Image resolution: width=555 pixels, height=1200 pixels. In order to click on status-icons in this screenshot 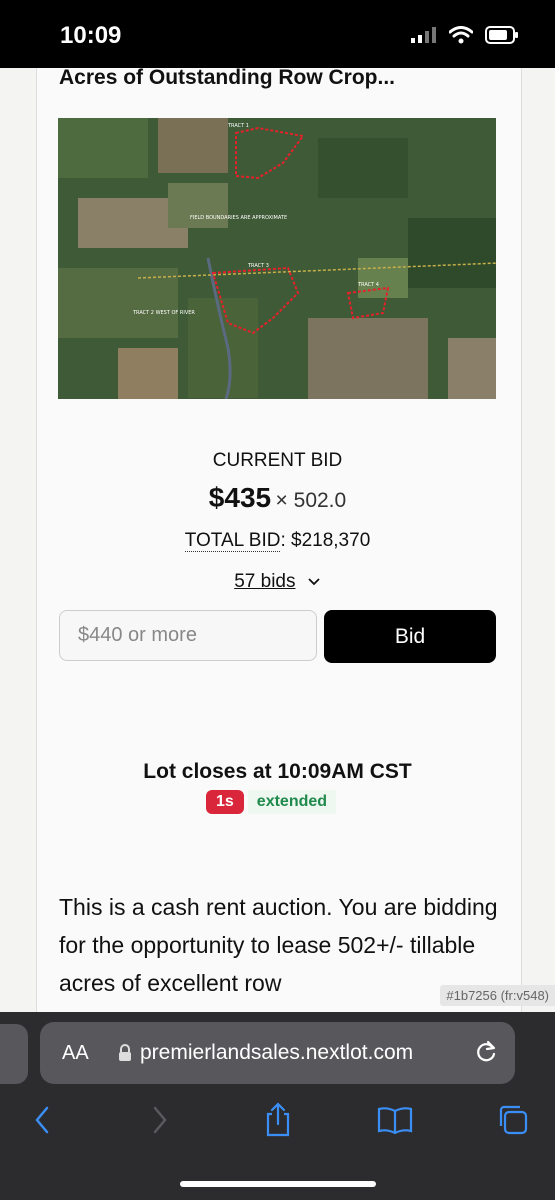, I will do `click(465, 35)`.